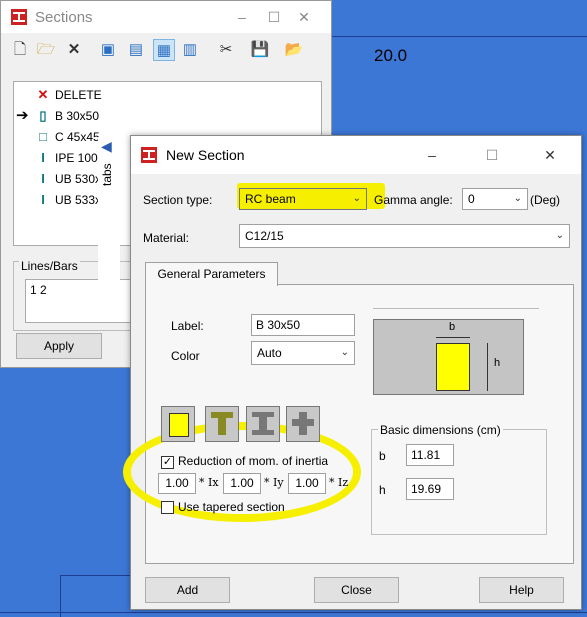 The height and width of the screenshot is (617, 587). I want to click on material-label: Material:, so click(166, 238).